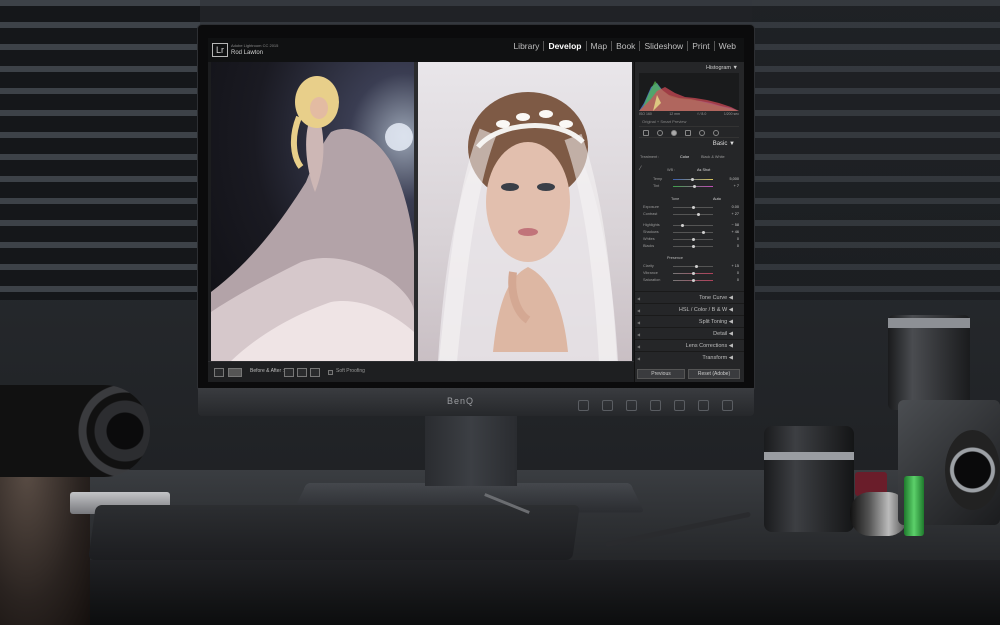 The height and width of the screenshot is (625, 1000). Describe the element at coordinates (684, 157) in the screenshot. I see `treatment-color: Color` at that location.